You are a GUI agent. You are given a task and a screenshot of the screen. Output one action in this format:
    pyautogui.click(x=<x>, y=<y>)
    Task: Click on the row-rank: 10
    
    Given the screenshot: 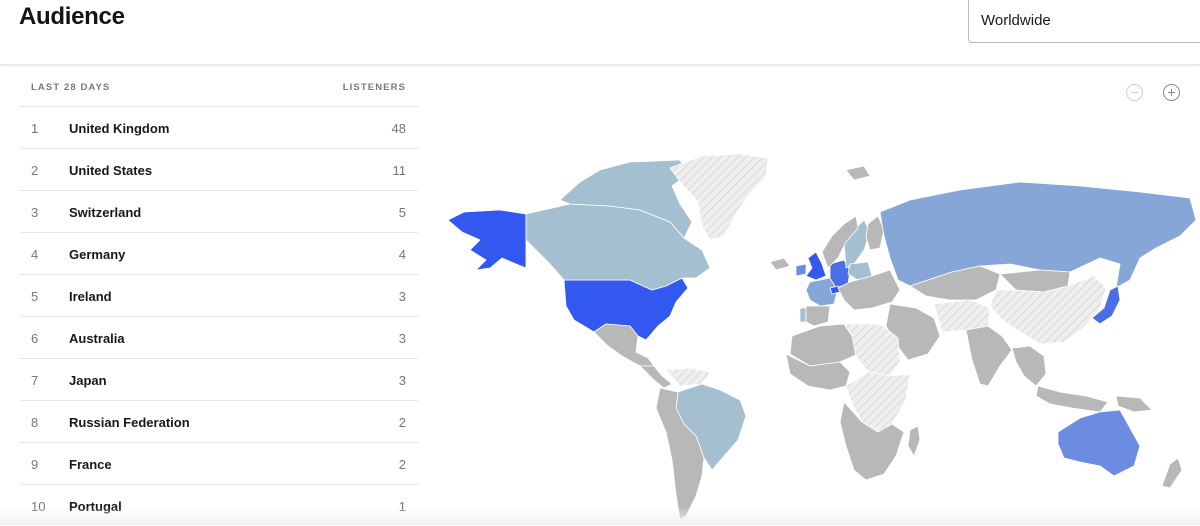 What is the action you would take?
    pyautogui.click(x=38, y=506)
    